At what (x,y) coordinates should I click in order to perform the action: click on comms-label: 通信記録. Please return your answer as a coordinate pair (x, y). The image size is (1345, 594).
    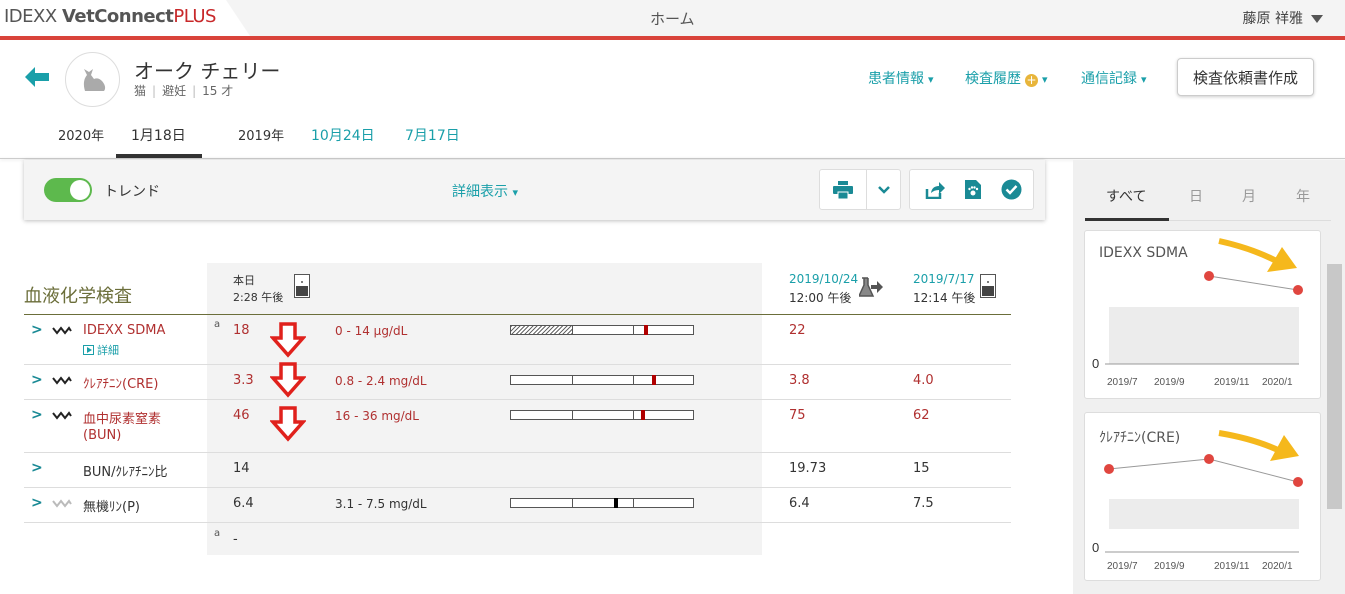
    Looking at the image, I should click on (1109, 79).